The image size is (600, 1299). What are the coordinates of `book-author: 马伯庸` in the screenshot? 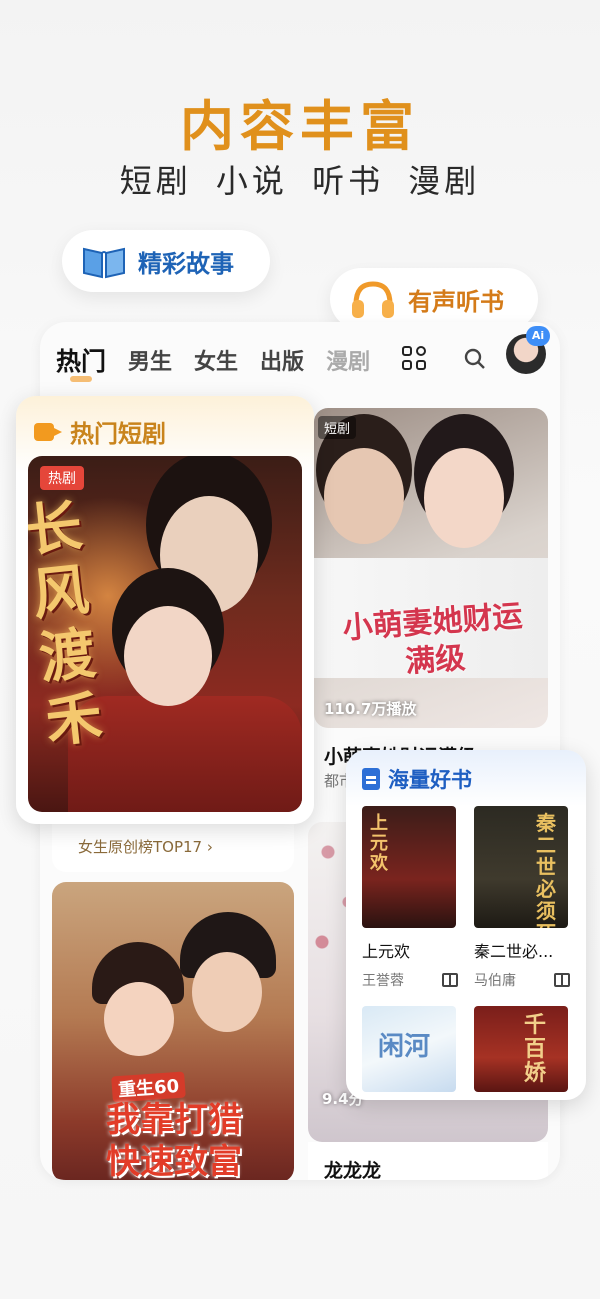 It's located at (495, 981).